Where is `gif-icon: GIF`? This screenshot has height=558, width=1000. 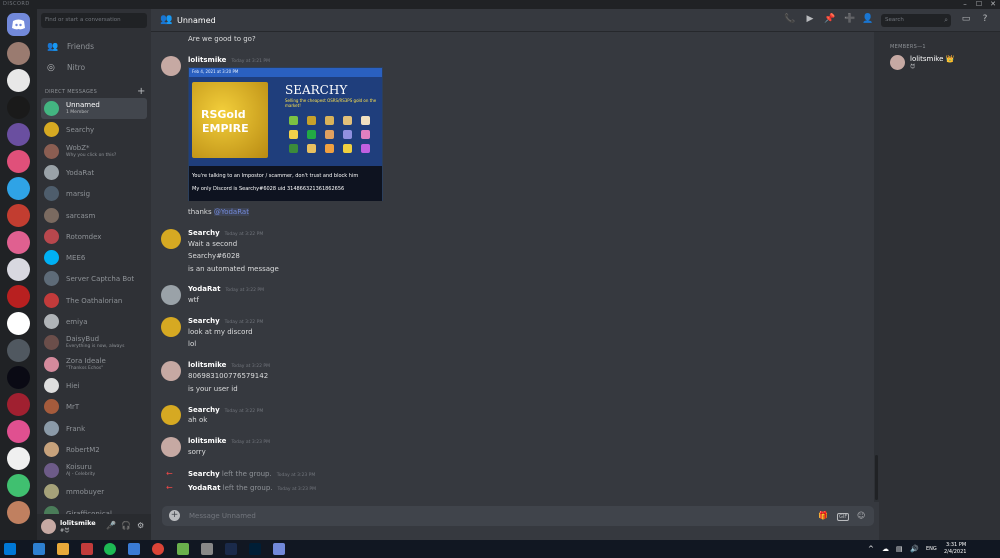
gif-icon: GIF is located at coordinates (843, 517).